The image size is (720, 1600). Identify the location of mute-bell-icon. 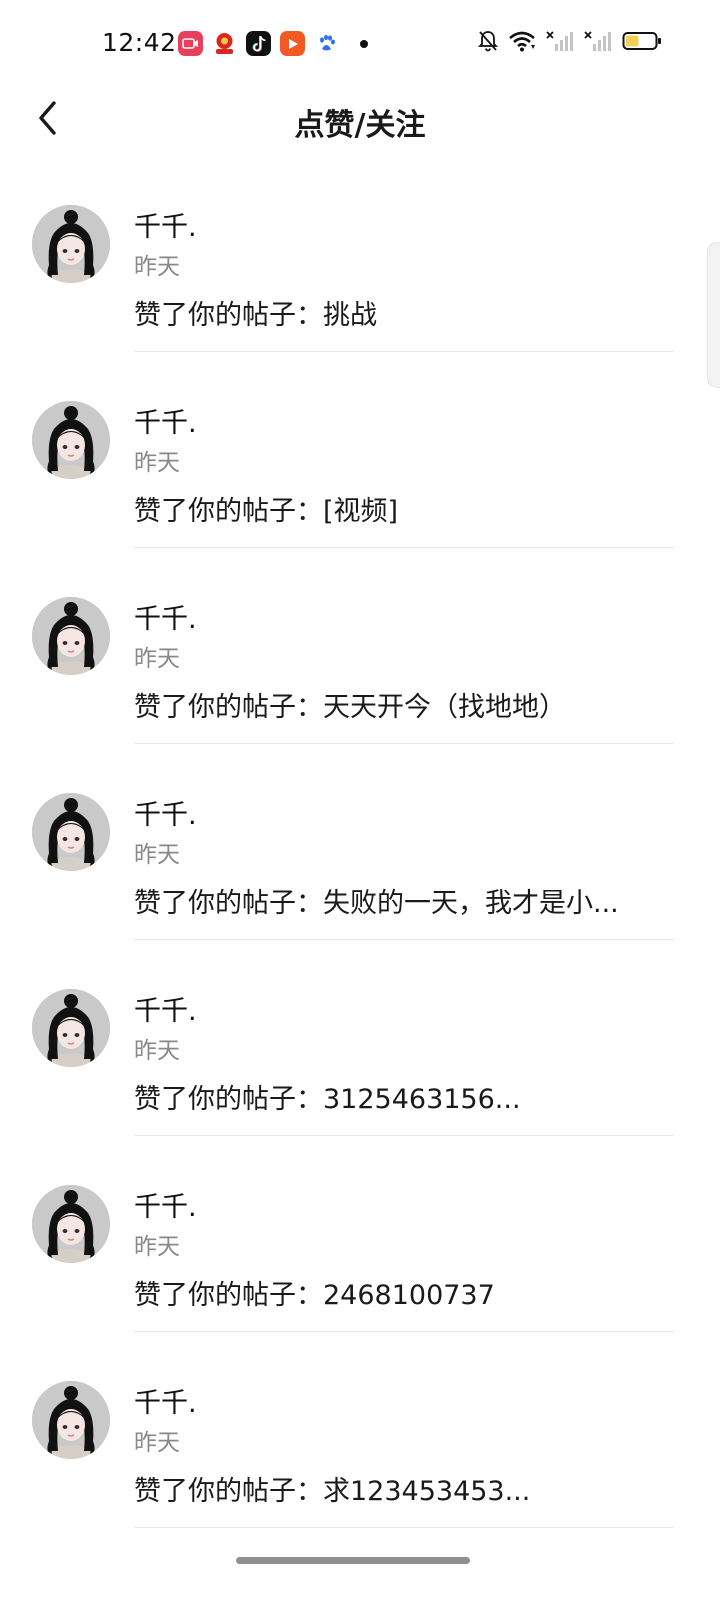
(488, 41).